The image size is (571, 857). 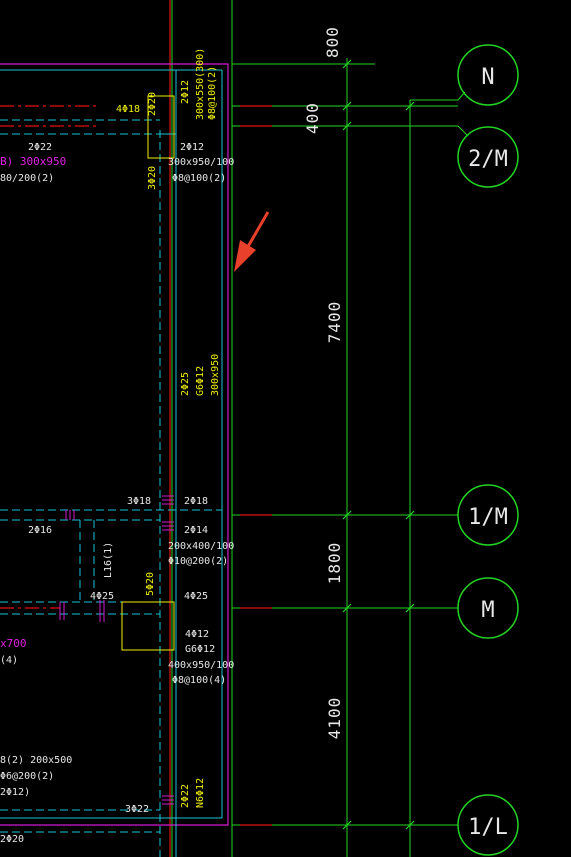 What do you see at coordinates (488, 517) in the screenshot?
I see `axis-label-1m: 1/M` at bounding box center [488, 517].